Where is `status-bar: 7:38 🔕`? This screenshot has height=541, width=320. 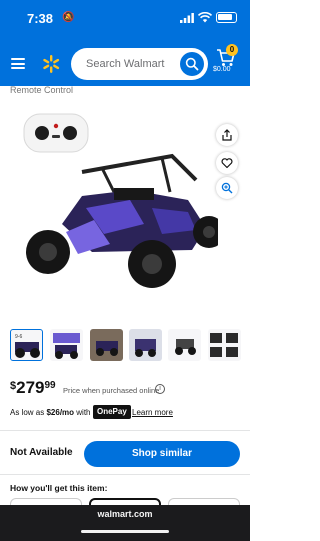
status-bar: 7:38 🔕 is located at coordinates (125, 18).